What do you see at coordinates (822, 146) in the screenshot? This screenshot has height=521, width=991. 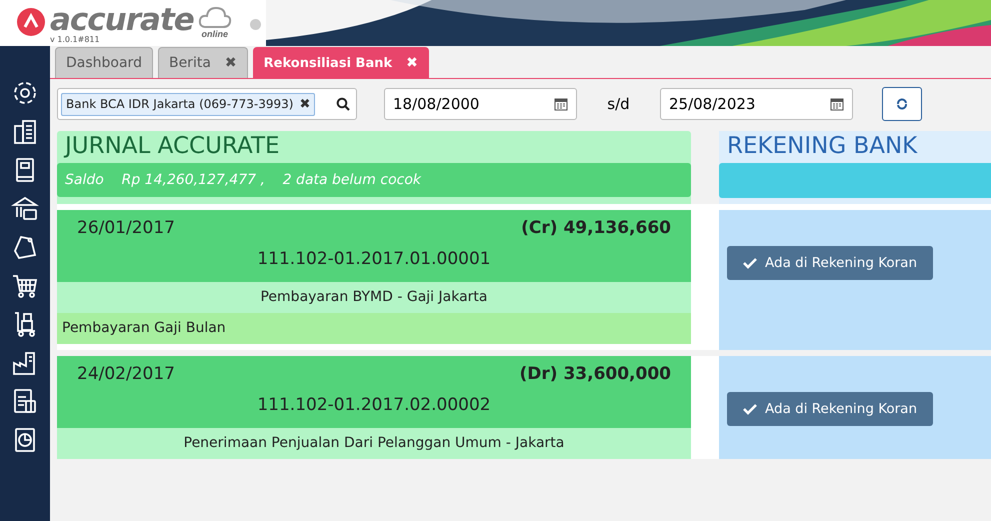 I see `section-title: REKENING BANK` at bounding box center [822, 146].